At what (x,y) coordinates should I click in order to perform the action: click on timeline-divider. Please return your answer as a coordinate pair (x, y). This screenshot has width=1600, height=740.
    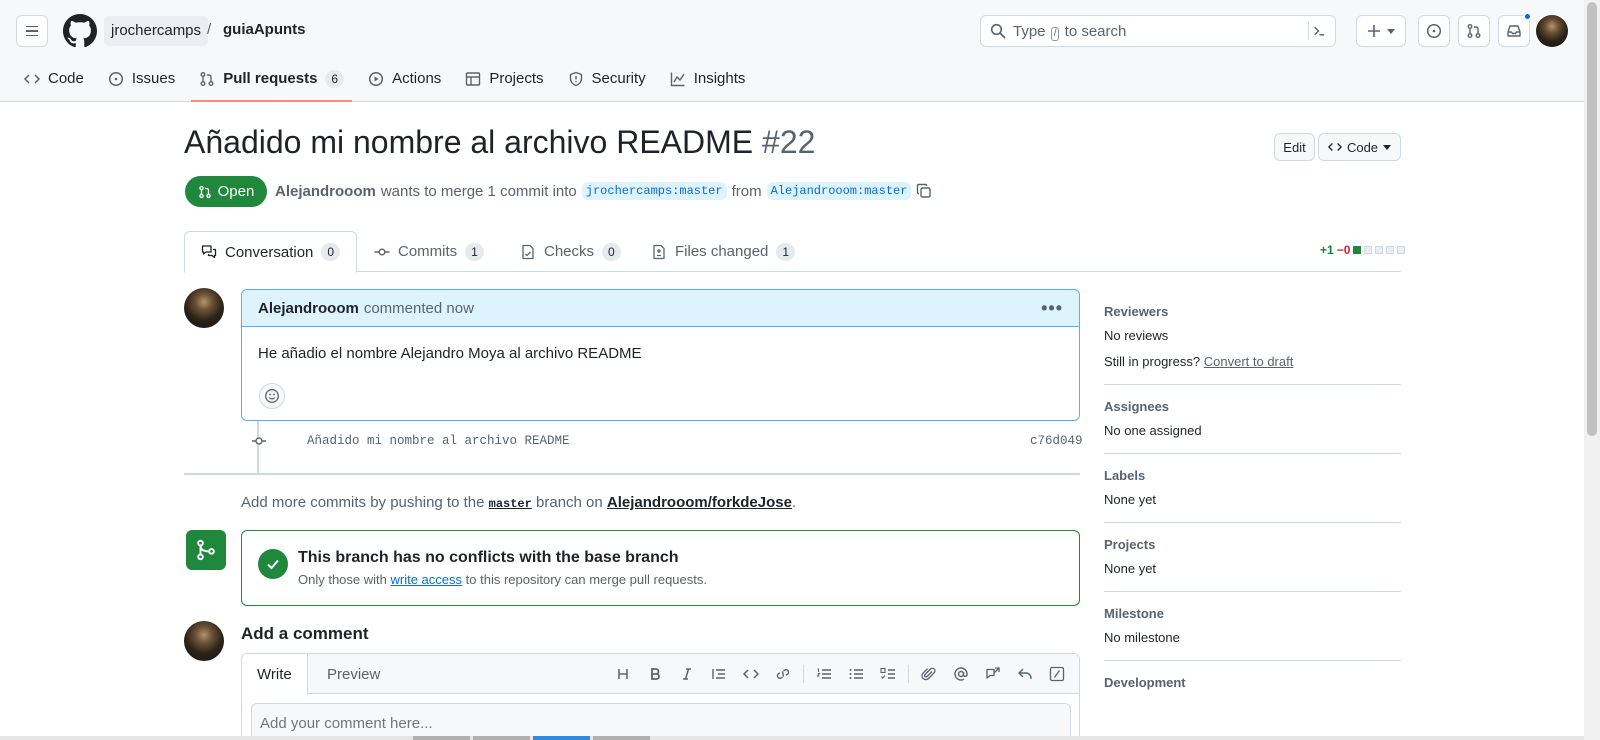
    Looking at the image, I should click on (632, 474).